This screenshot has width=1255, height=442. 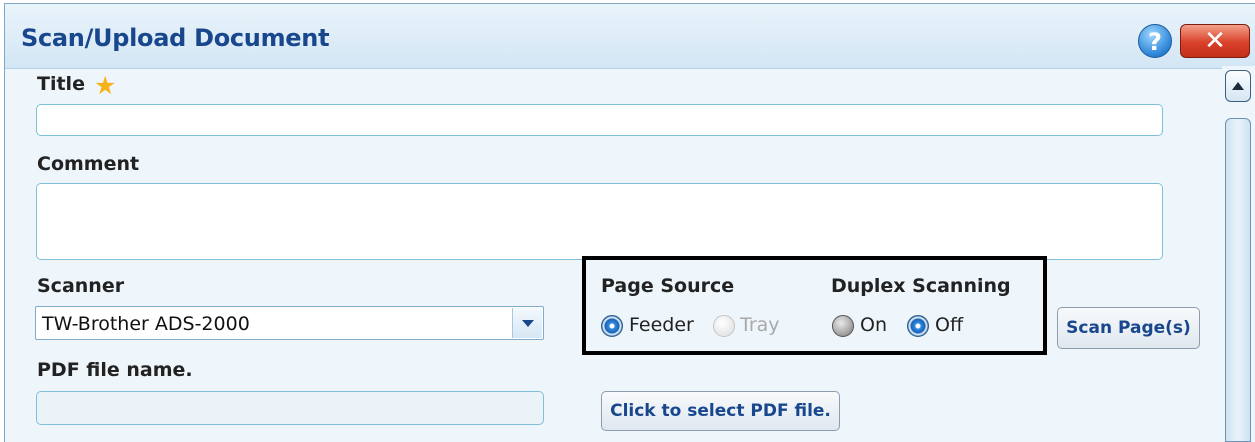 What do you see at coordinates (88, 164) in the screenshot?
I see `comment-label: Comment` at bounding box center [88, 164].